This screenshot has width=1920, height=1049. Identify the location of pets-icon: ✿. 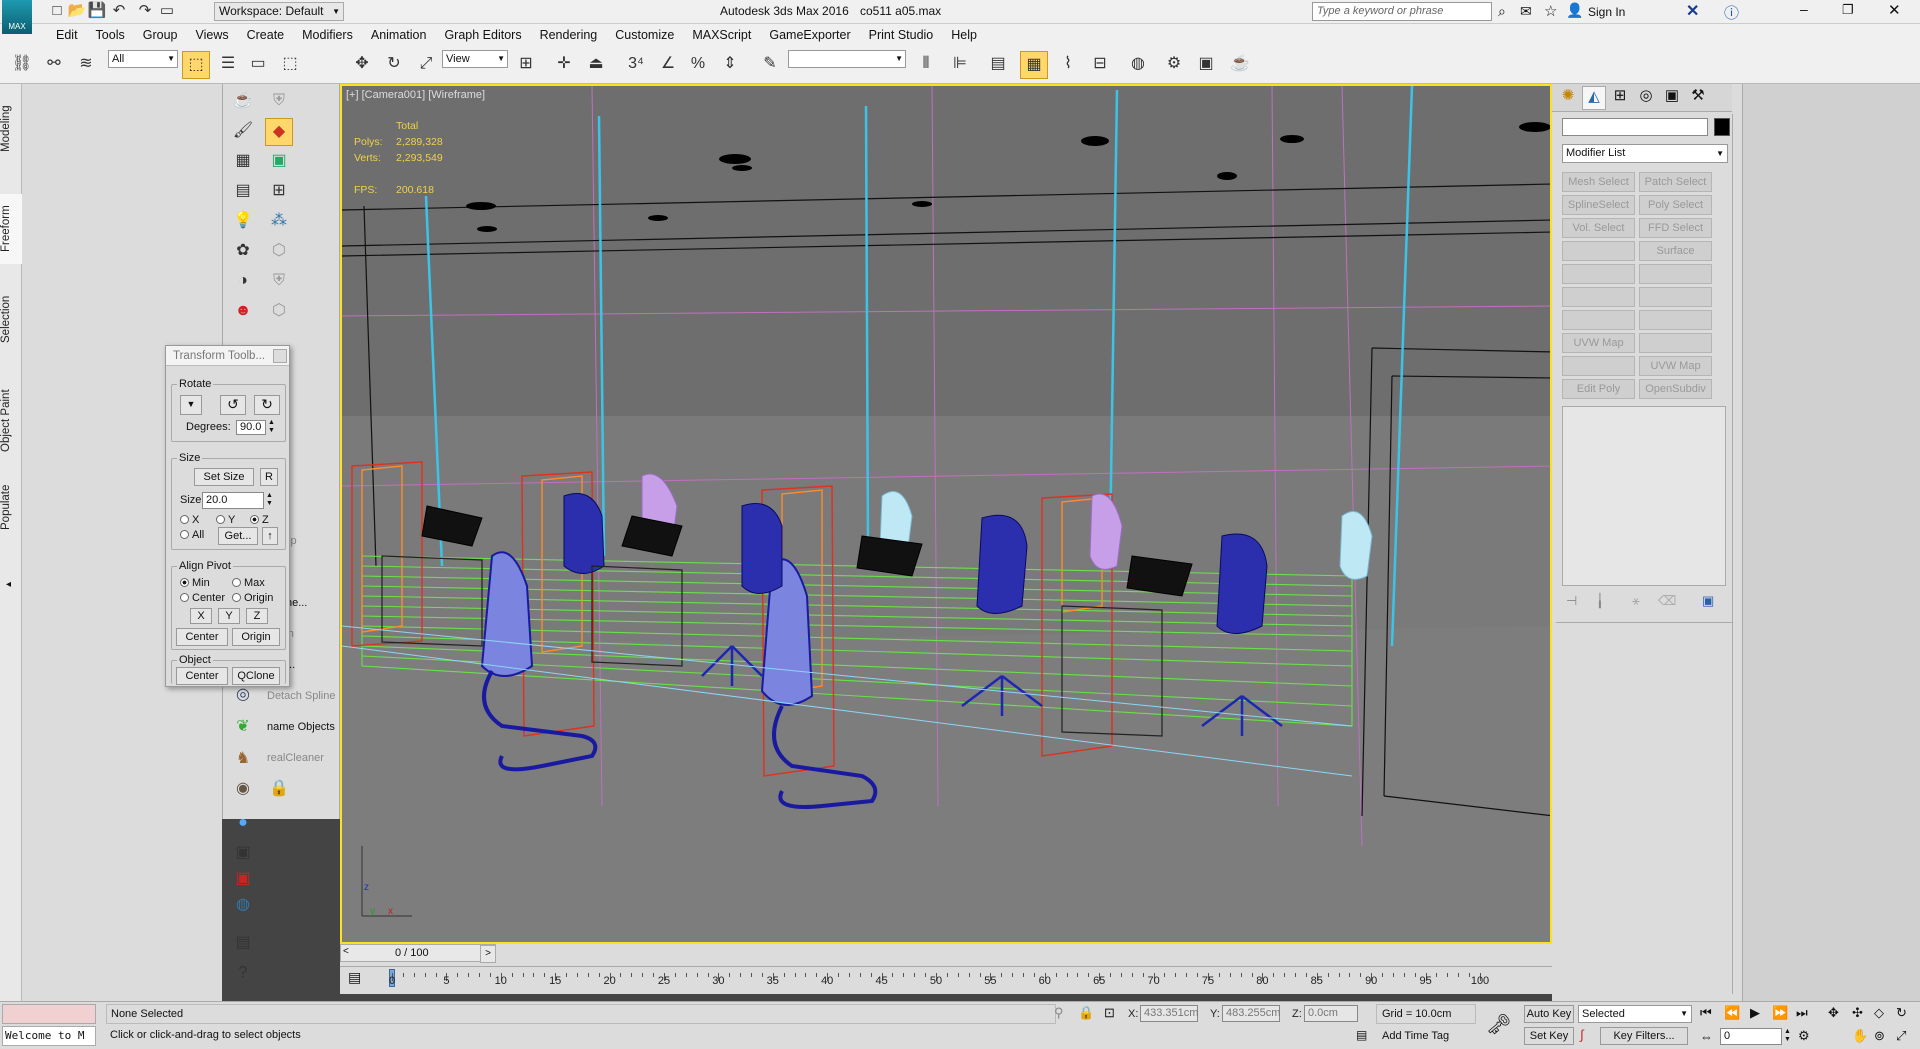
(243, 252).